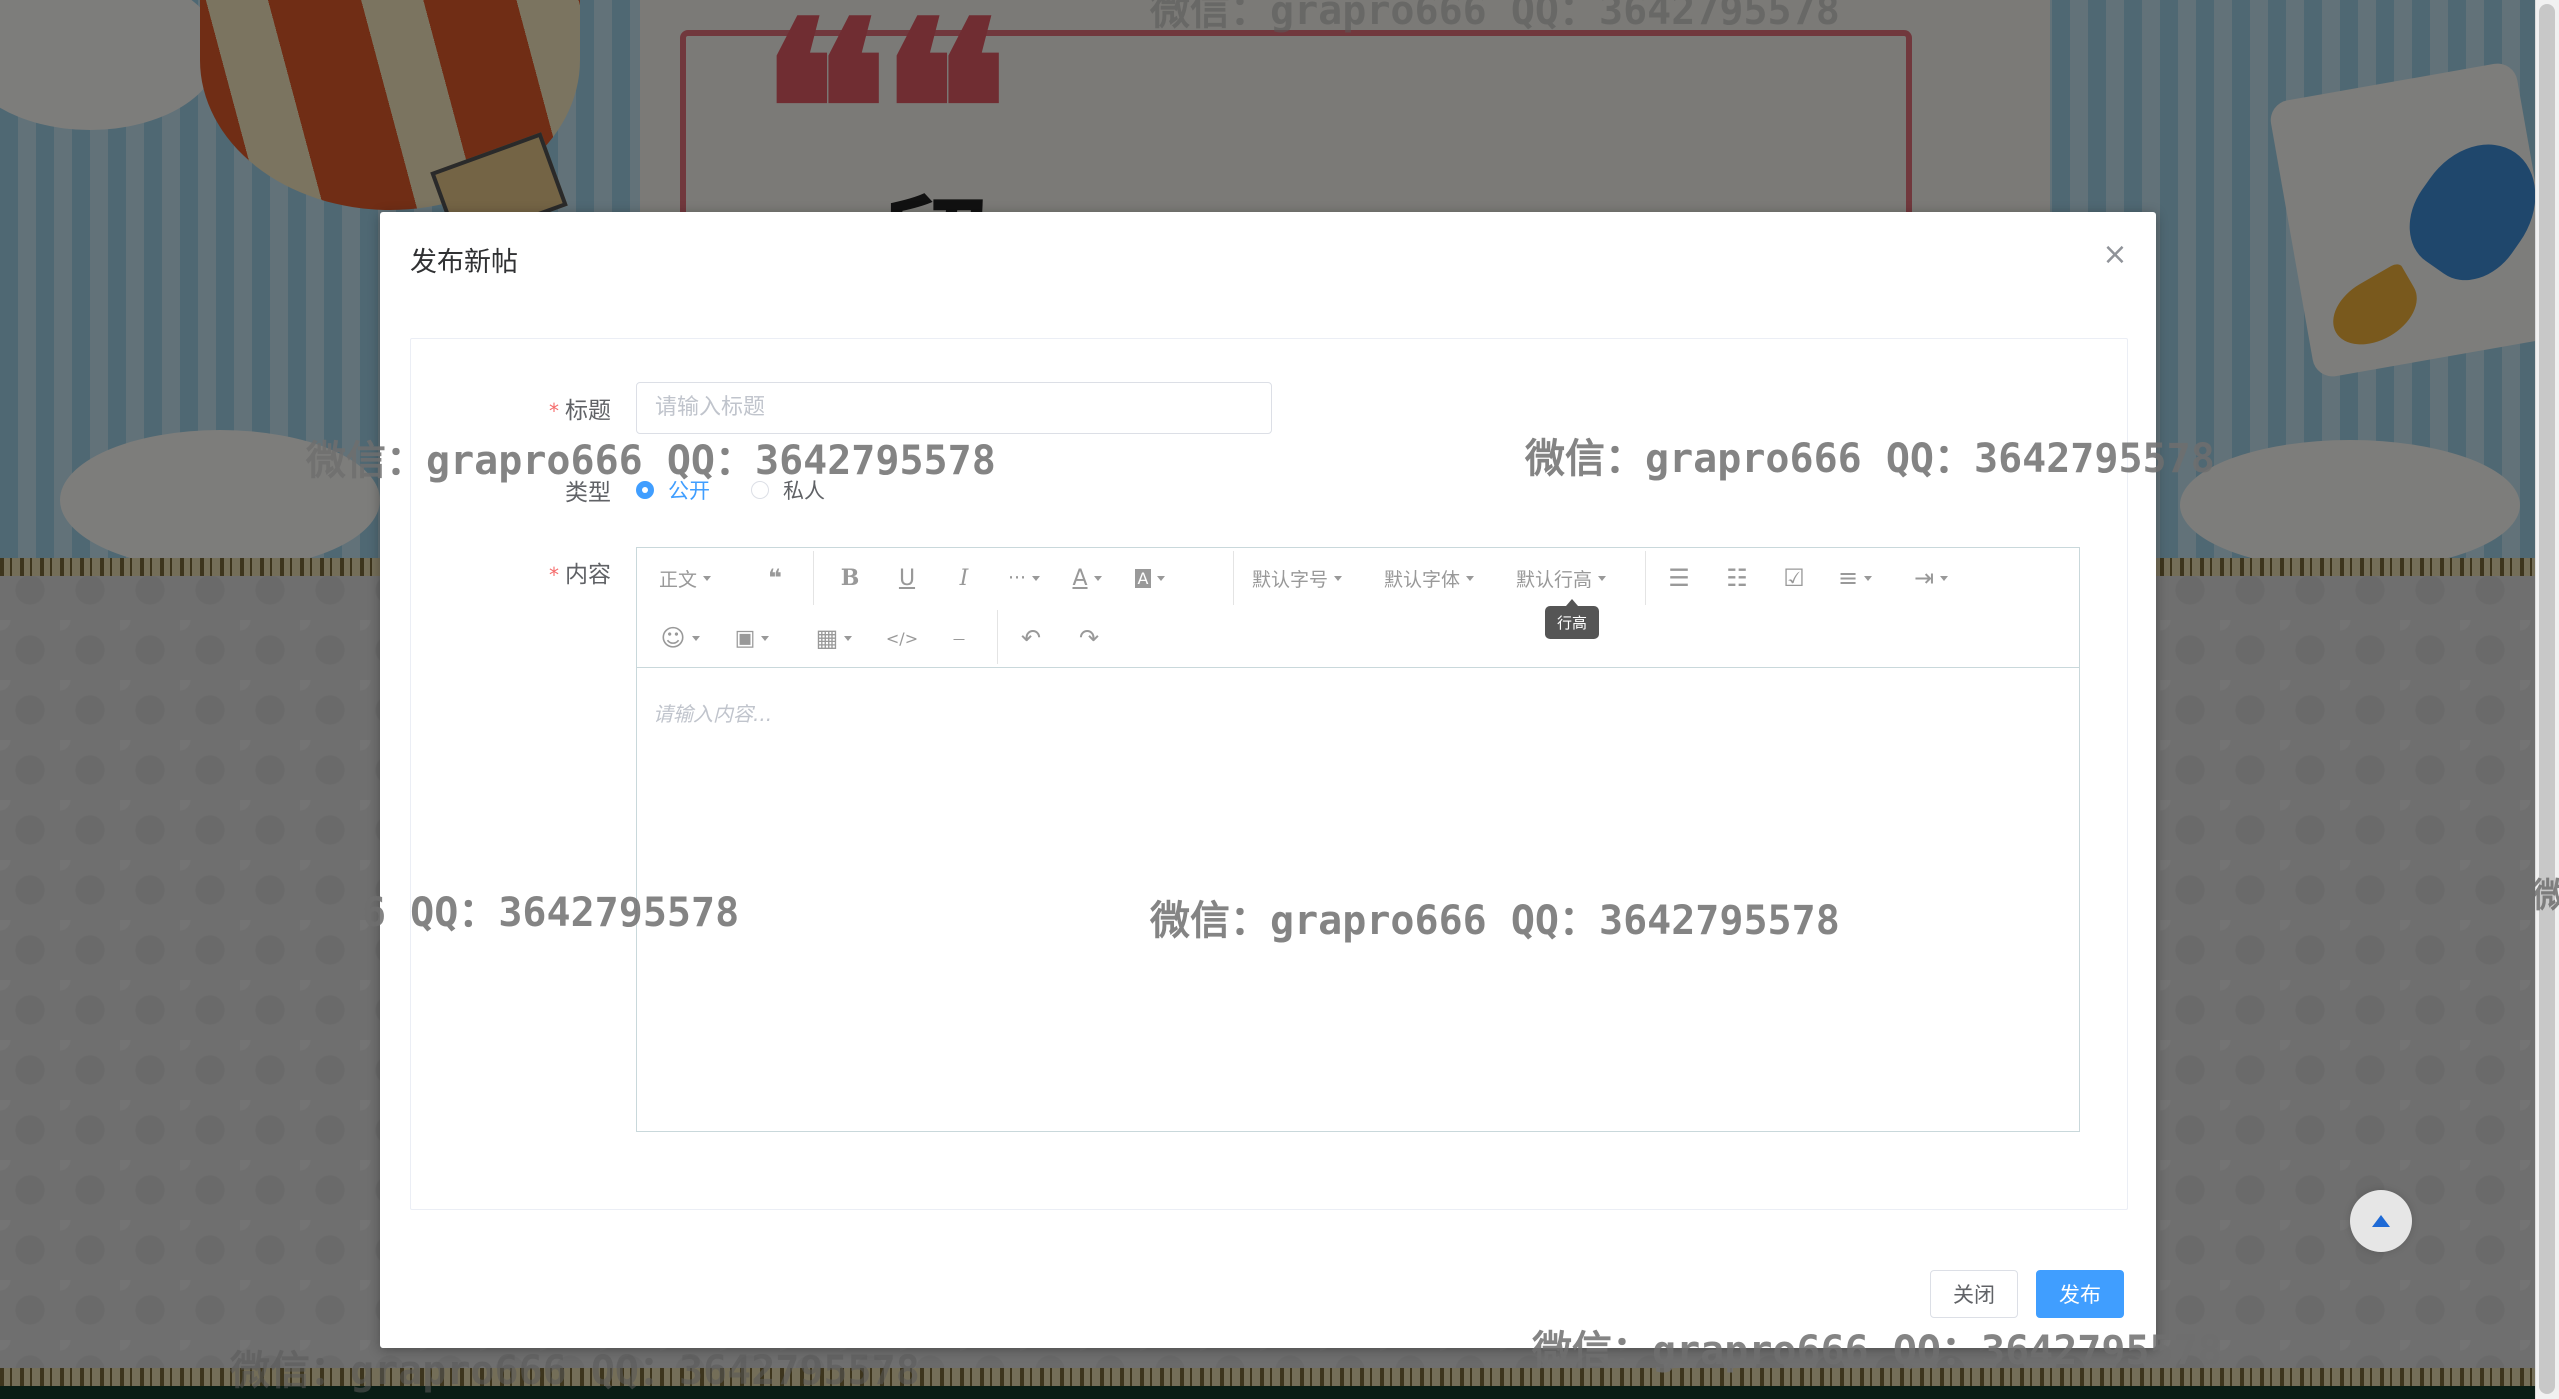 This screenshot has width=2559, height=1399. What do you see at coordinates (827, 638) in the screenshot?
I see `table-icon-glyph: ▦` at bounding box center [827, 638].